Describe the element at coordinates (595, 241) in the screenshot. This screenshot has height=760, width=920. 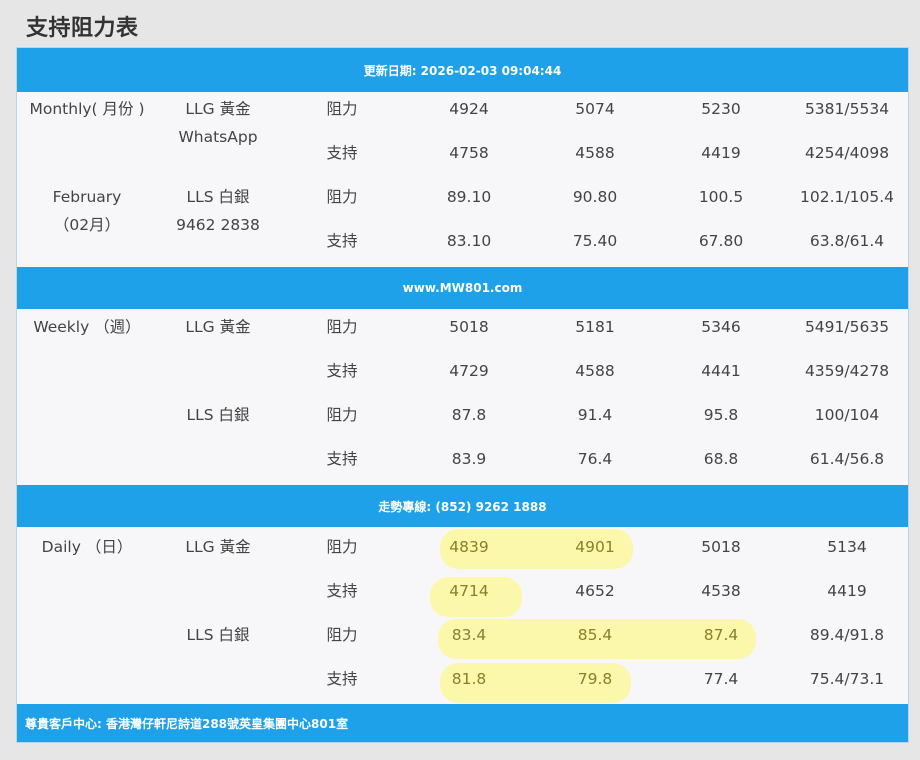
I see `value-cell: 75.40` at that location.